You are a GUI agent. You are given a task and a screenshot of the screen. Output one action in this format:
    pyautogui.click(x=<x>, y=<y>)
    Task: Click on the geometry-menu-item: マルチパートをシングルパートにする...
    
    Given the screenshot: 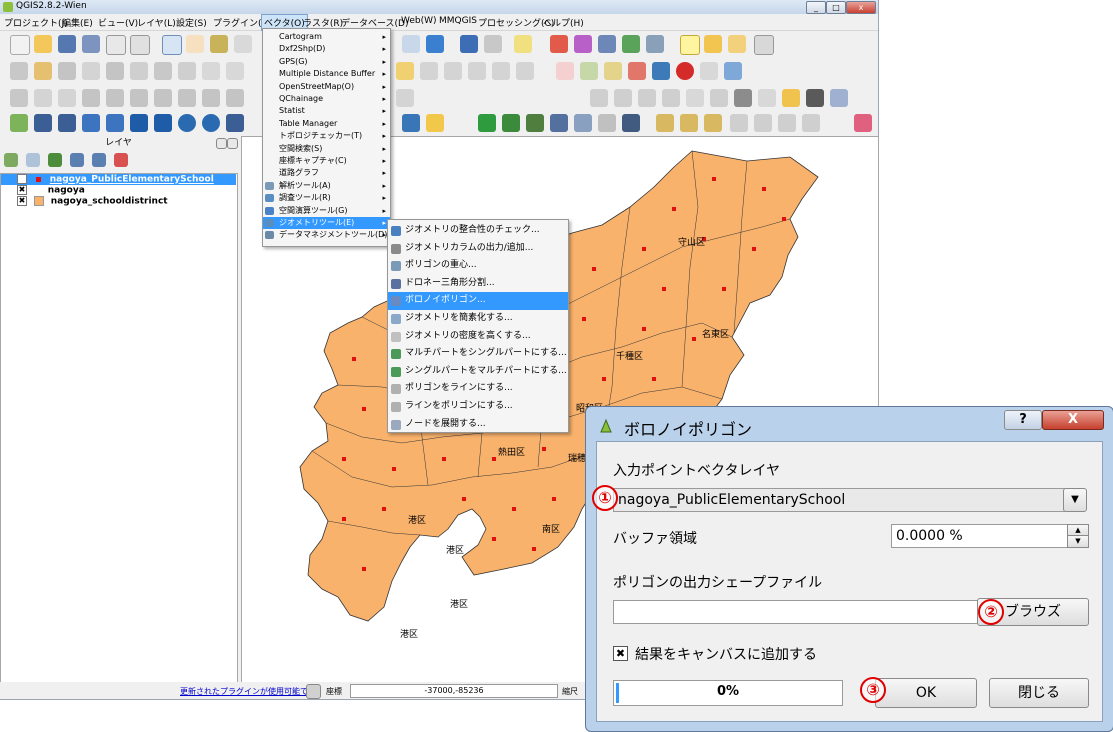 What is the action you would take?
    pyautogui.click(x=478, y=354)
    